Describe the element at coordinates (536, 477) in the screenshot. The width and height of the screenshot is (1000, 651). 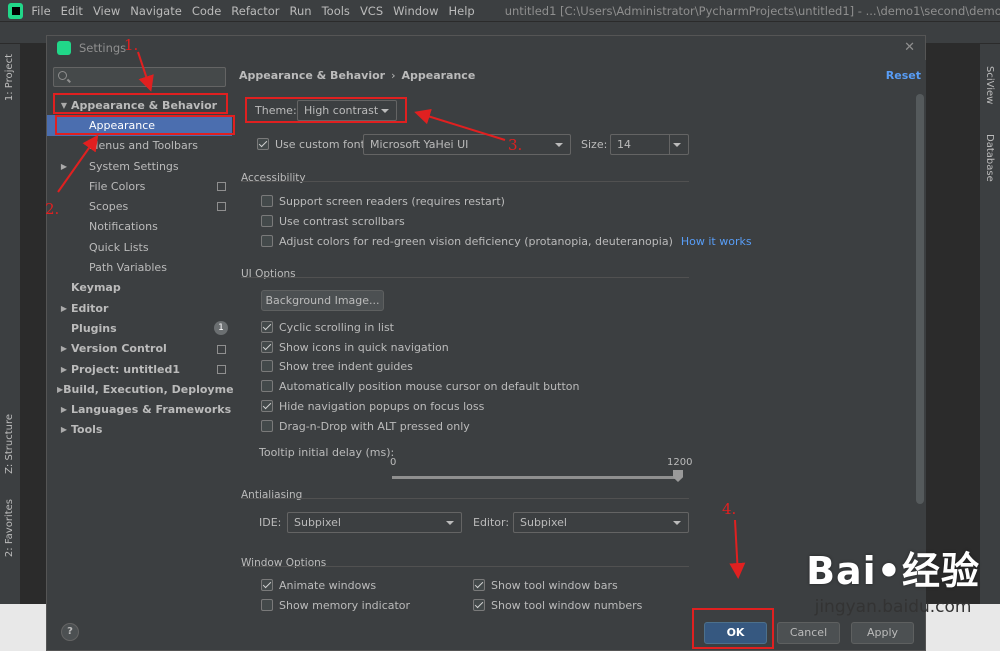
I see `tooltip-delay-slider` at that location.